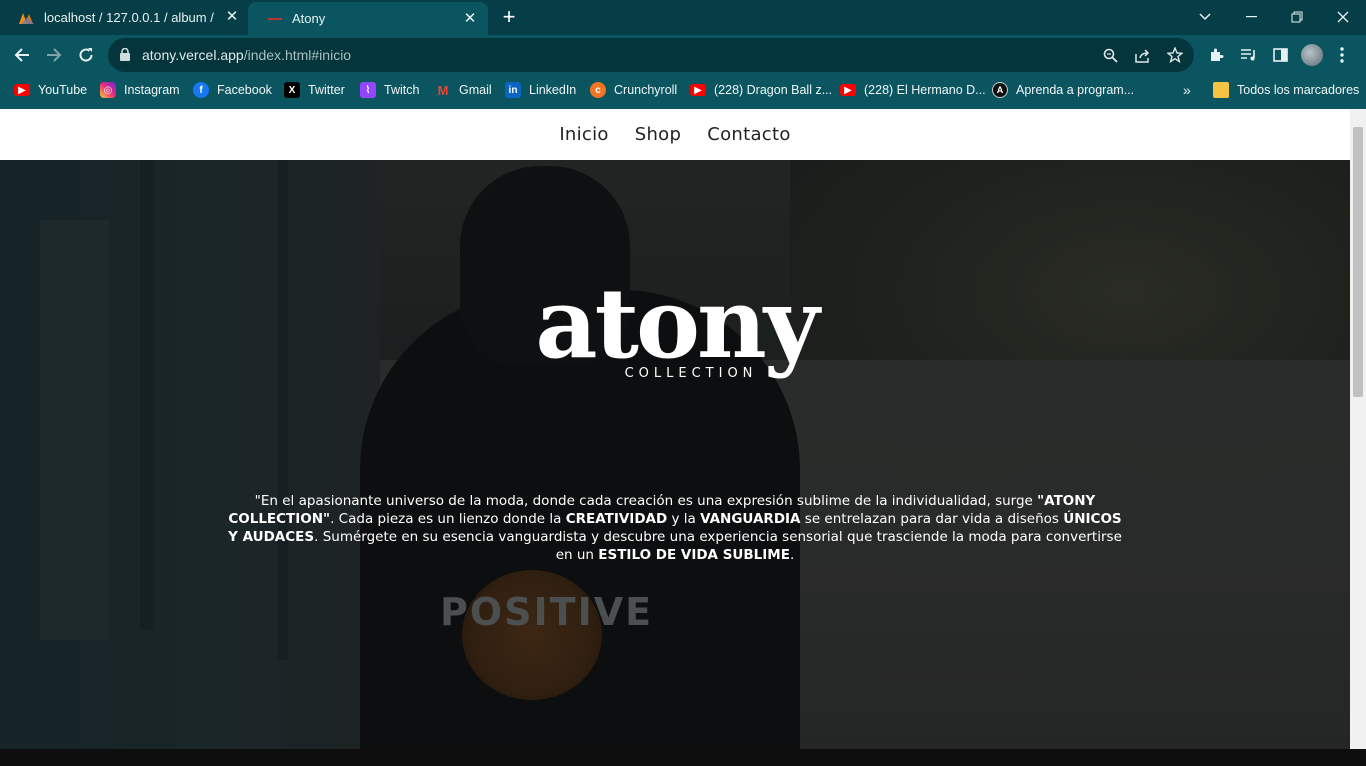 The width and height of the screenshot is (1366, 766). Describe the element at coordinates (193, 55) in the screenshot. I see `url-host: atony.vercel.app` at that location.